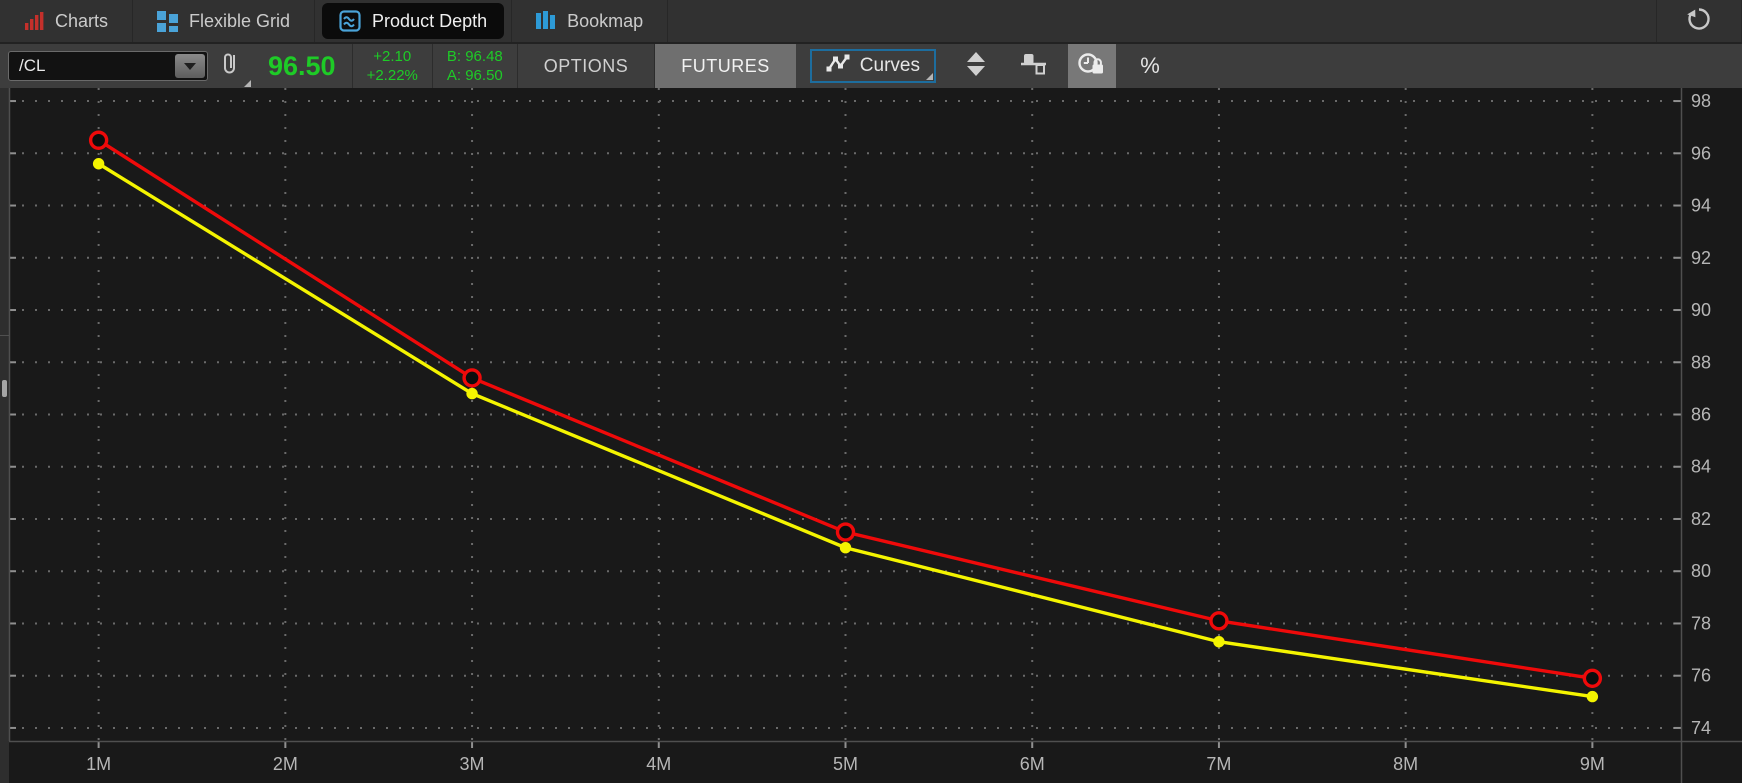 The image size is (1742, 783). I want to click on clock-lock-icon, so click(1092, 66).